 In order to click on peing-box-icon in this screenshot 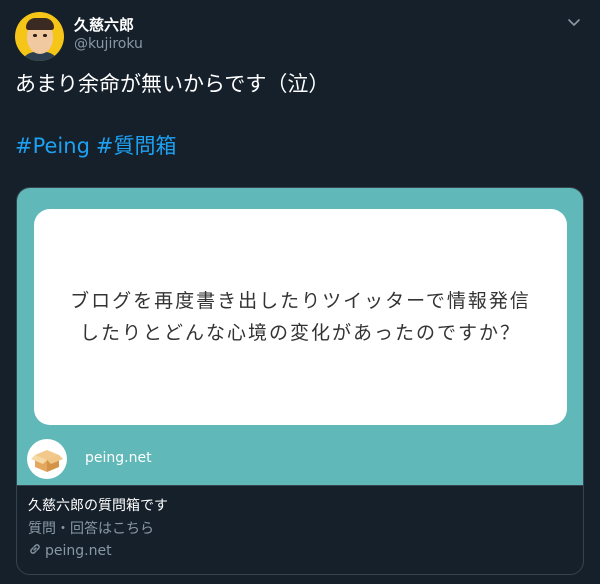, I will do `click(47, 459)`.